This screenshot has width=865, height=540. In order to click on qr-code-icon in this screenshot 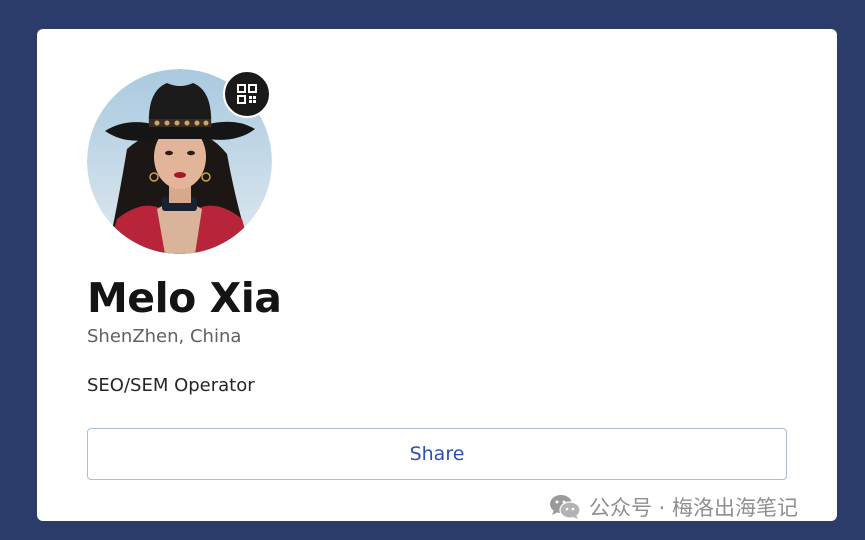, I will do `click(247, 94)`.